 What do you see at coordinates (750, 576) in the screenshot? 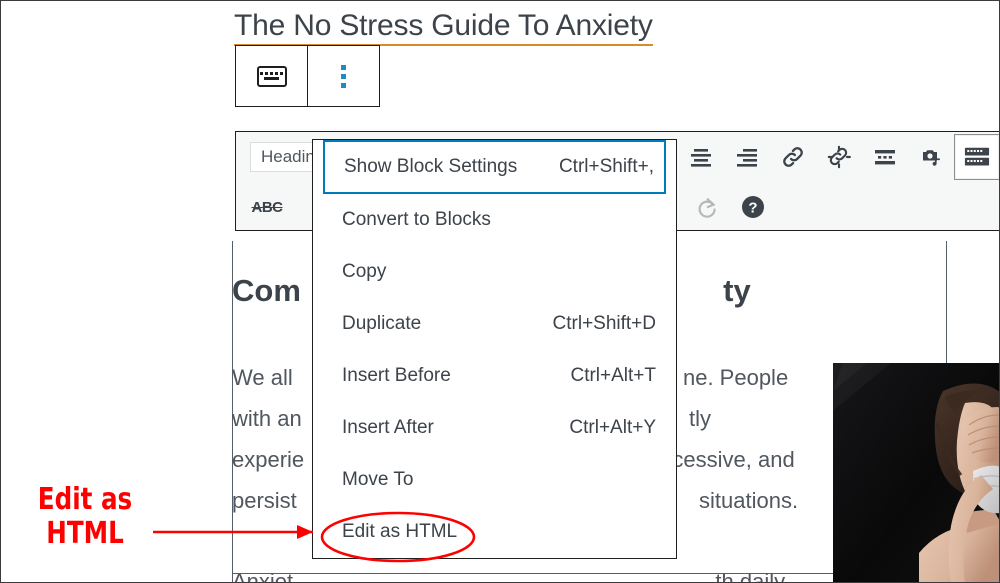
I see `line-right: th daily` at bounding box center [750, 576].